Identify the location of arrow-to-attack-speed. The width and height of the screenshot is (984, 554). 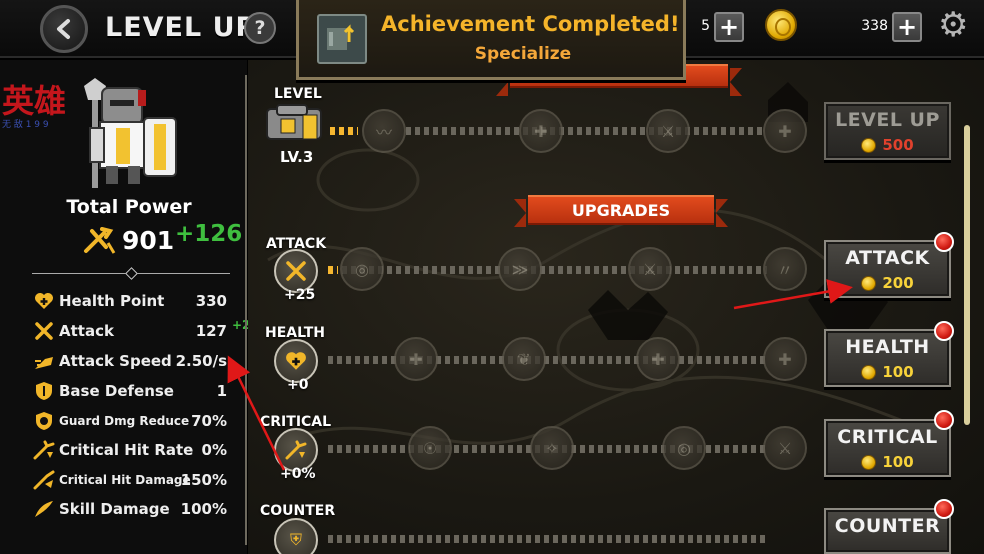
(256, 413).